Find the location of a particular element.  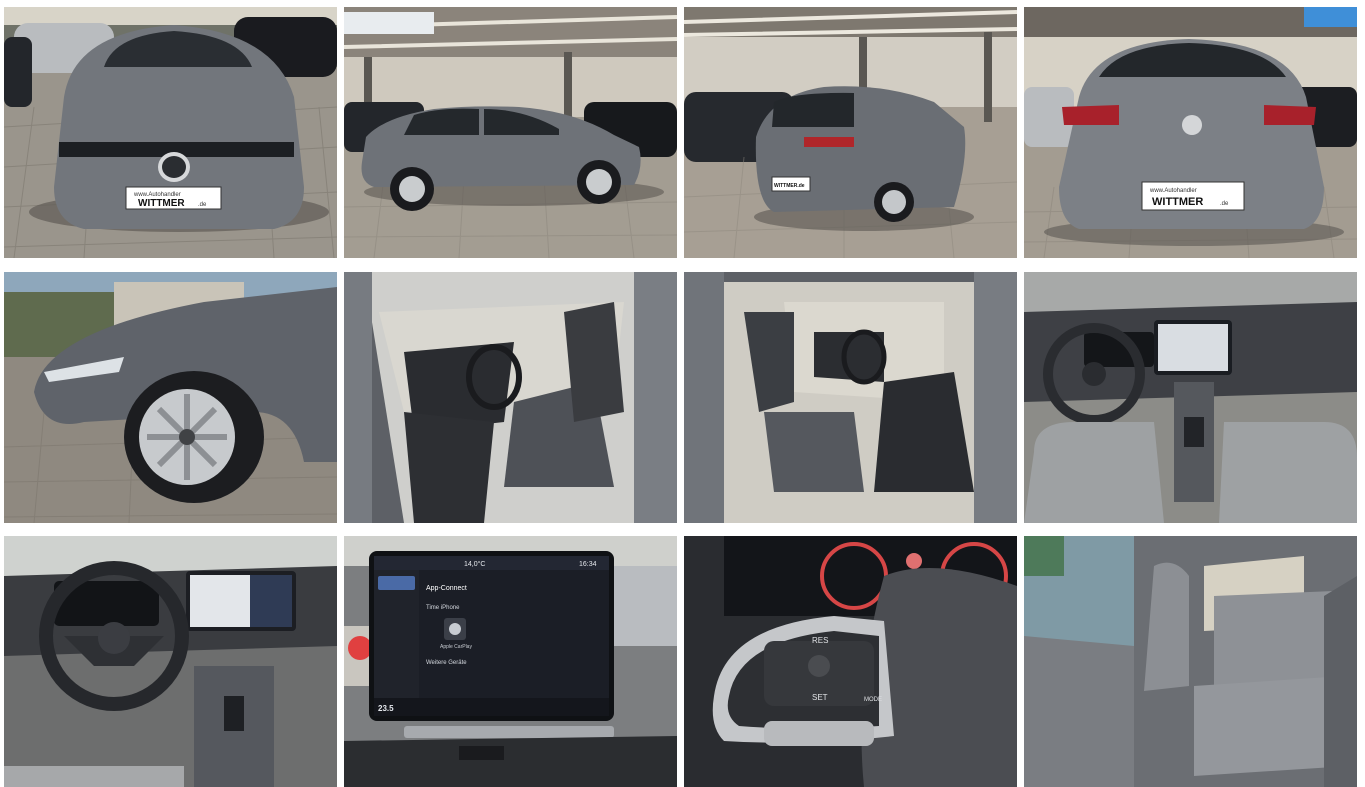

screen-climate-temp: 23.5 is located at coordinates (386, 708).